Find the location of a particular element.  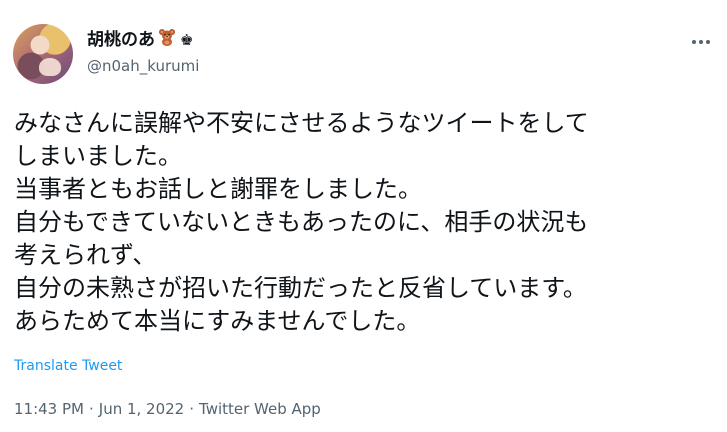

tweet-text-line: しまいました。 is located at coordinates (98, 156).